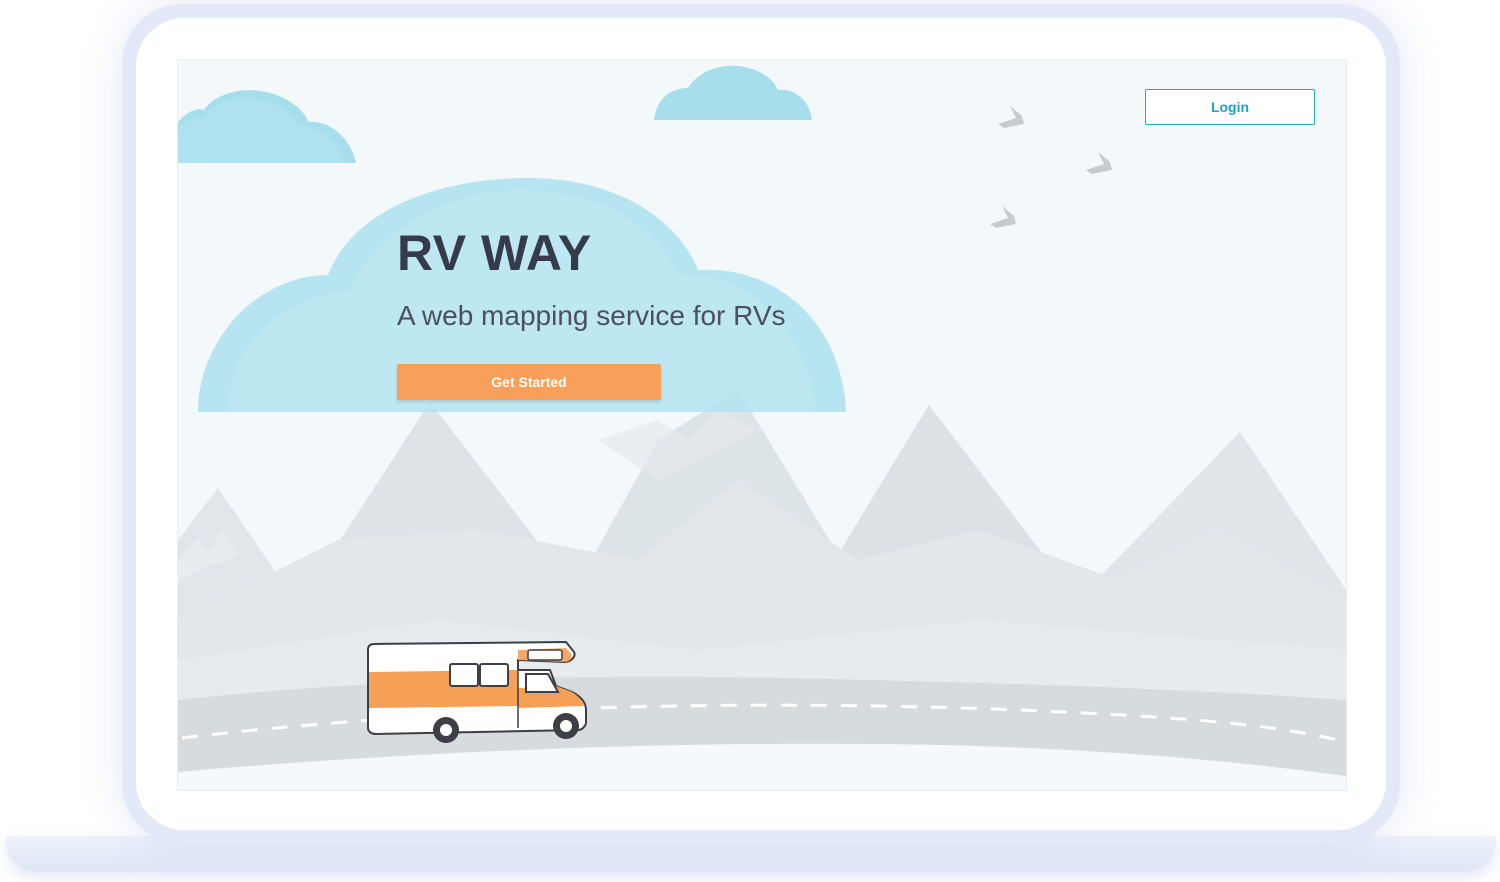 The image size is (1500, 882). I want to click on rv-icon, so click(477, 691).